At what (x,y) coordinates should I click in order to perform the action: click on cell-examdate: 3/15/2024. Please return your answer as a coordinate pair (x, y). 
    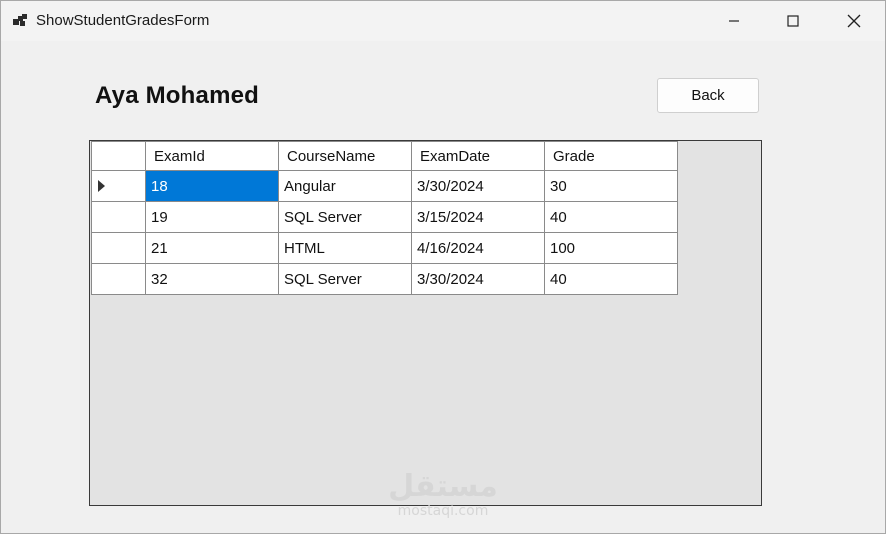
    Looking at the image, I should click on (478, 217).